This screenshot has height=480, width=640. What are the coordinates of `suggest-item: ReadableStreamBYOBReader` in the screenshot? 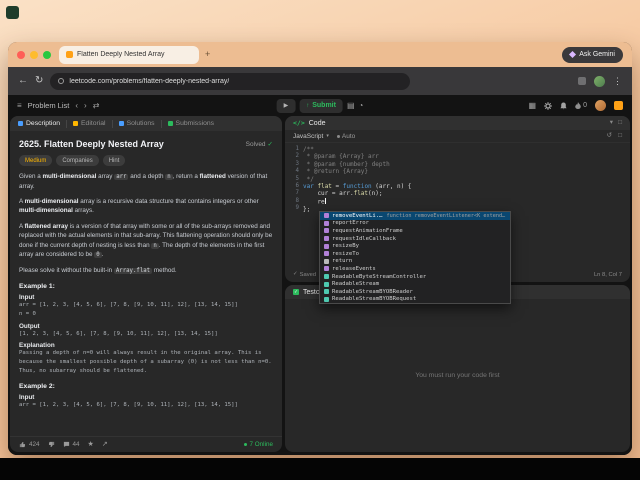 It's located at (415, 292).